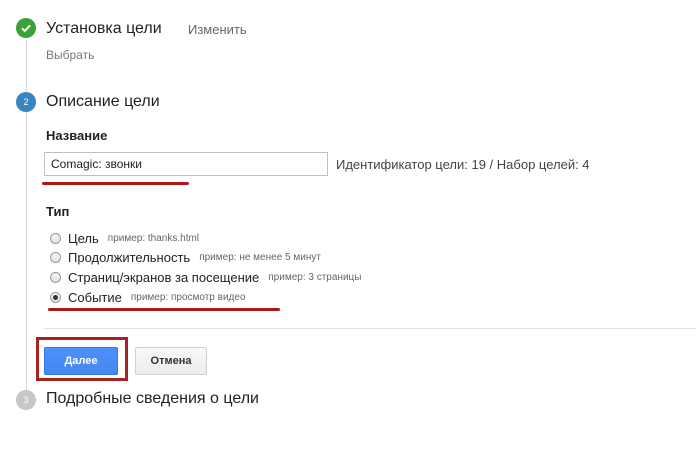  I want to click on annotation-underline-name, so click(115, 183).